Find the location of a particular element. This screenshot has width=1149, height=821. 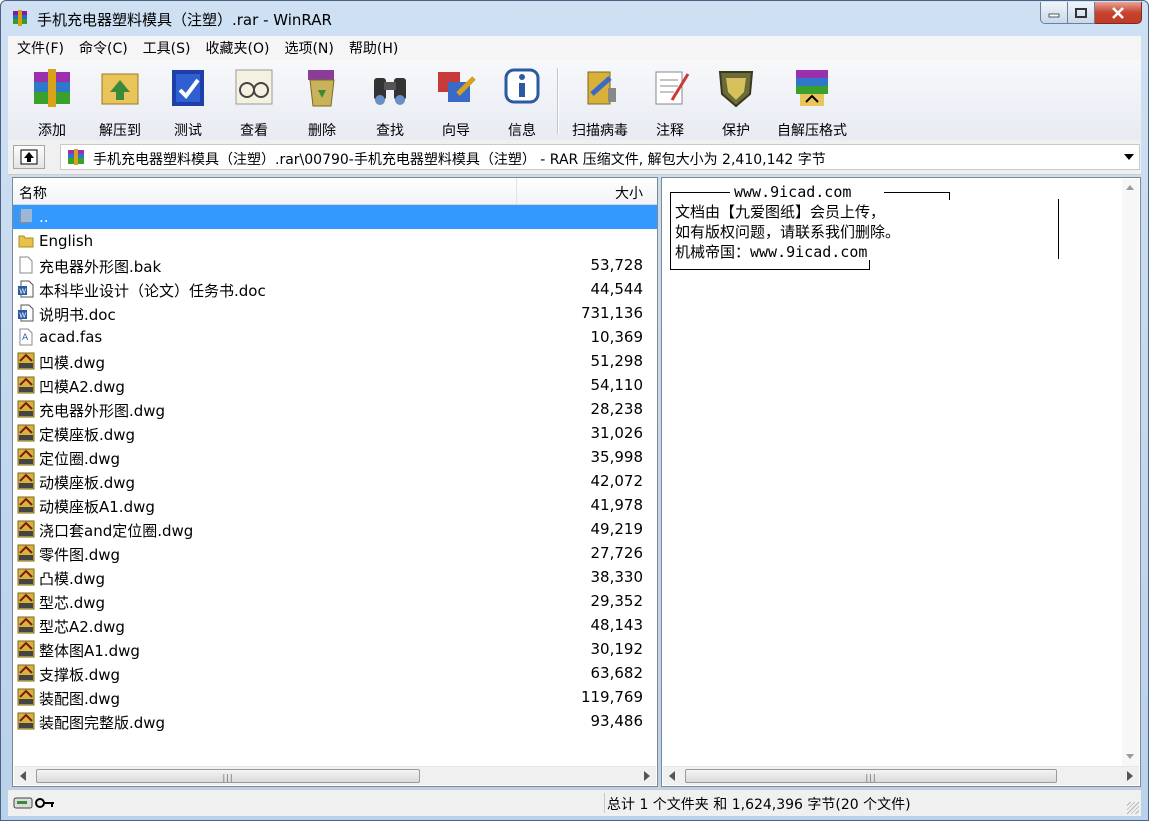

file-size: 42,072 is located at coordinates (617, 481).